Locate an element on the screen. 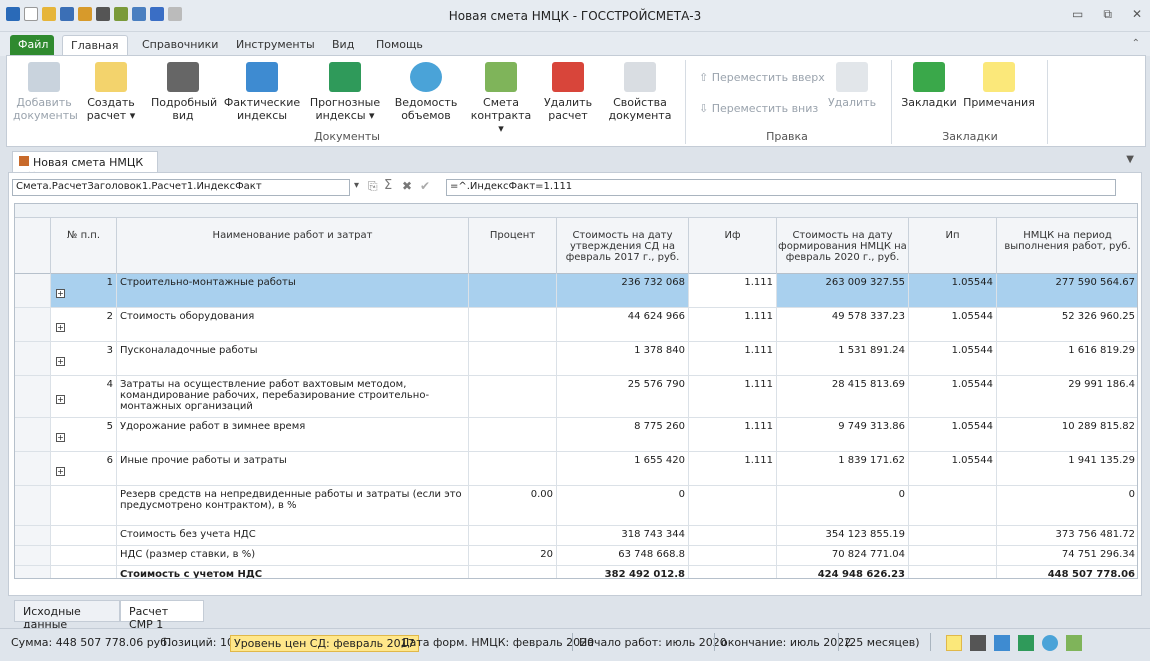  delete-button: Удалить is located at coordinates (852, 85).